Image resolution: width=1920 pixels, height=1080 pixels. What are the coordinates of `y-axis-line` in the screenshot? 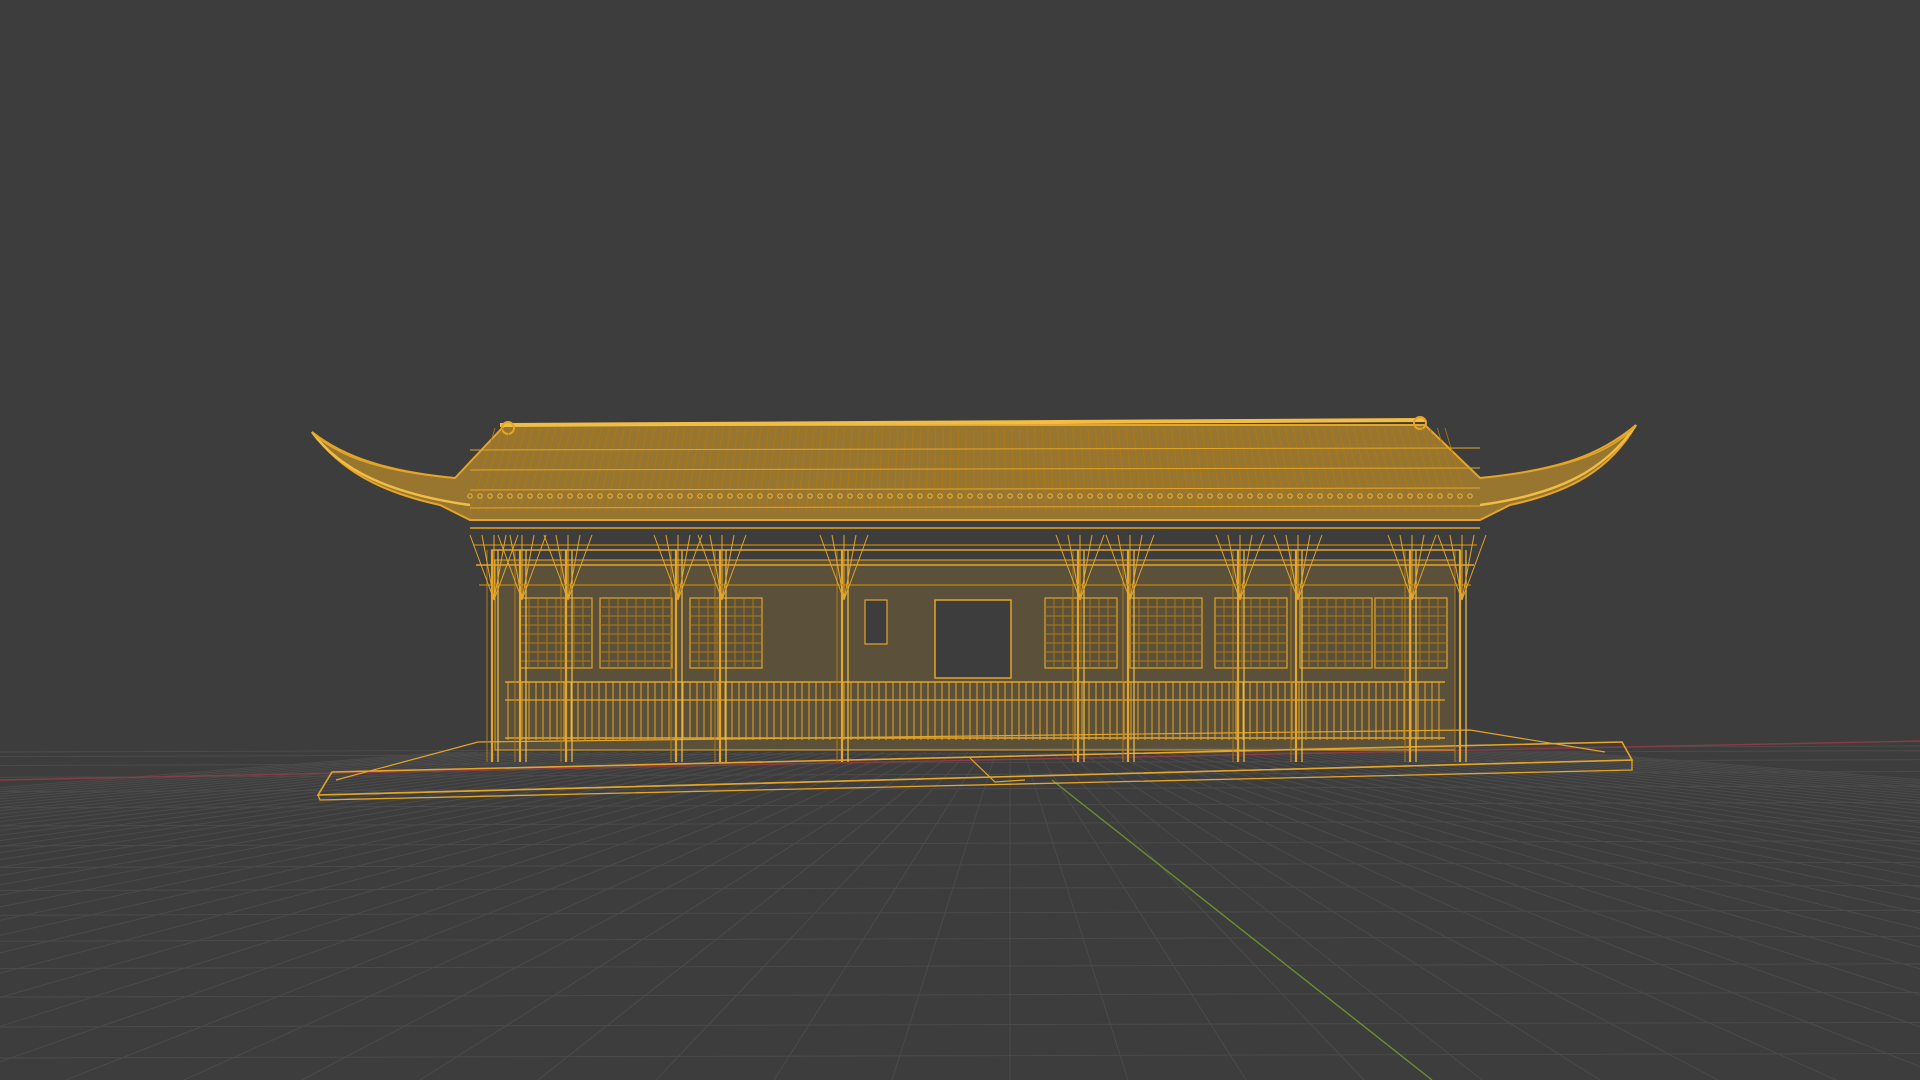 It's located at (1242, 929).